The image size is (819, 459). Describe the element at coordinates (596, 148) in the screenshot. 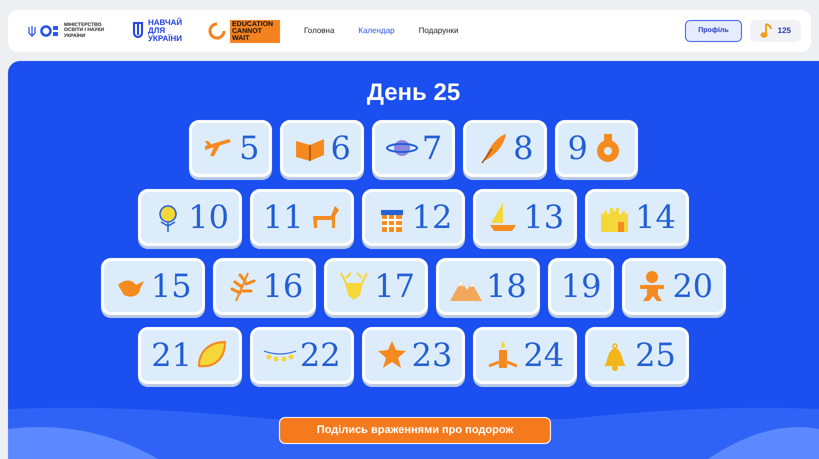

I see `day-ticket: 9` at that location.